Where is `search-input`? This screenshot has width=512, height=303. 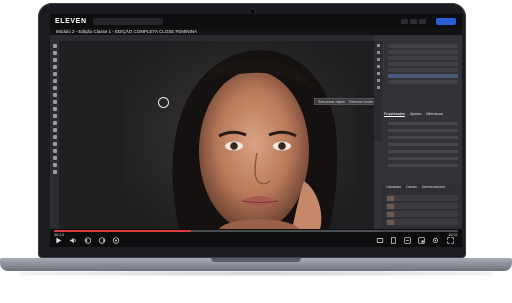 search-input is located at coordinates (127, 21).